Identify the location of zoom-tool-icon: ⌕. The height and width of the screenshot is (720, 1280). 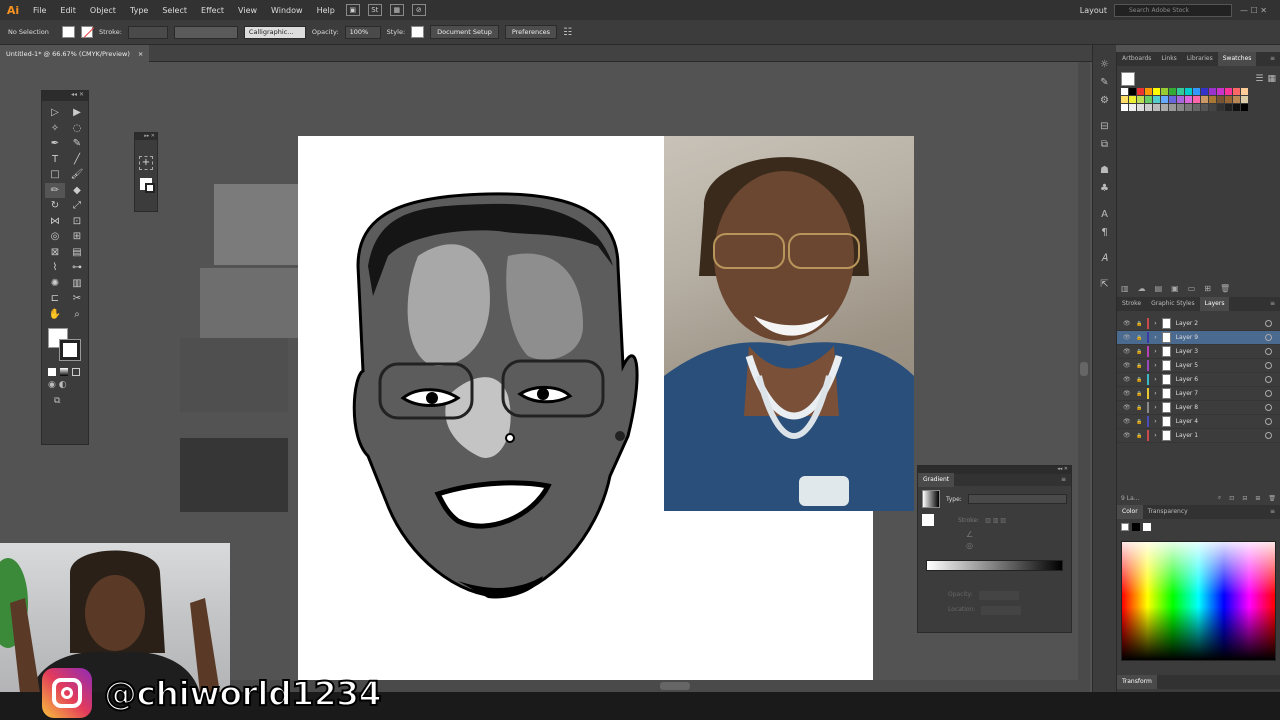
(77, 315).